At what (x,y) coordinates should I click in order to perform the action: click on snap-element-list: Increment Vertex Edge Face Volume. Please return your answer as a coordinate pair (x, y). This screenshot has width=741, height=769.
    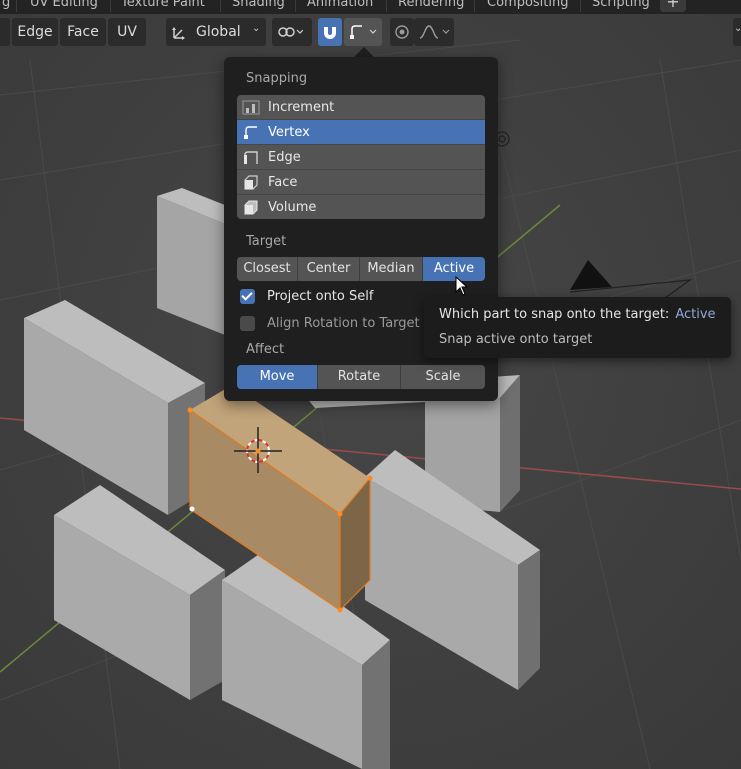
    Looking at the image, I should click on (361, 157).